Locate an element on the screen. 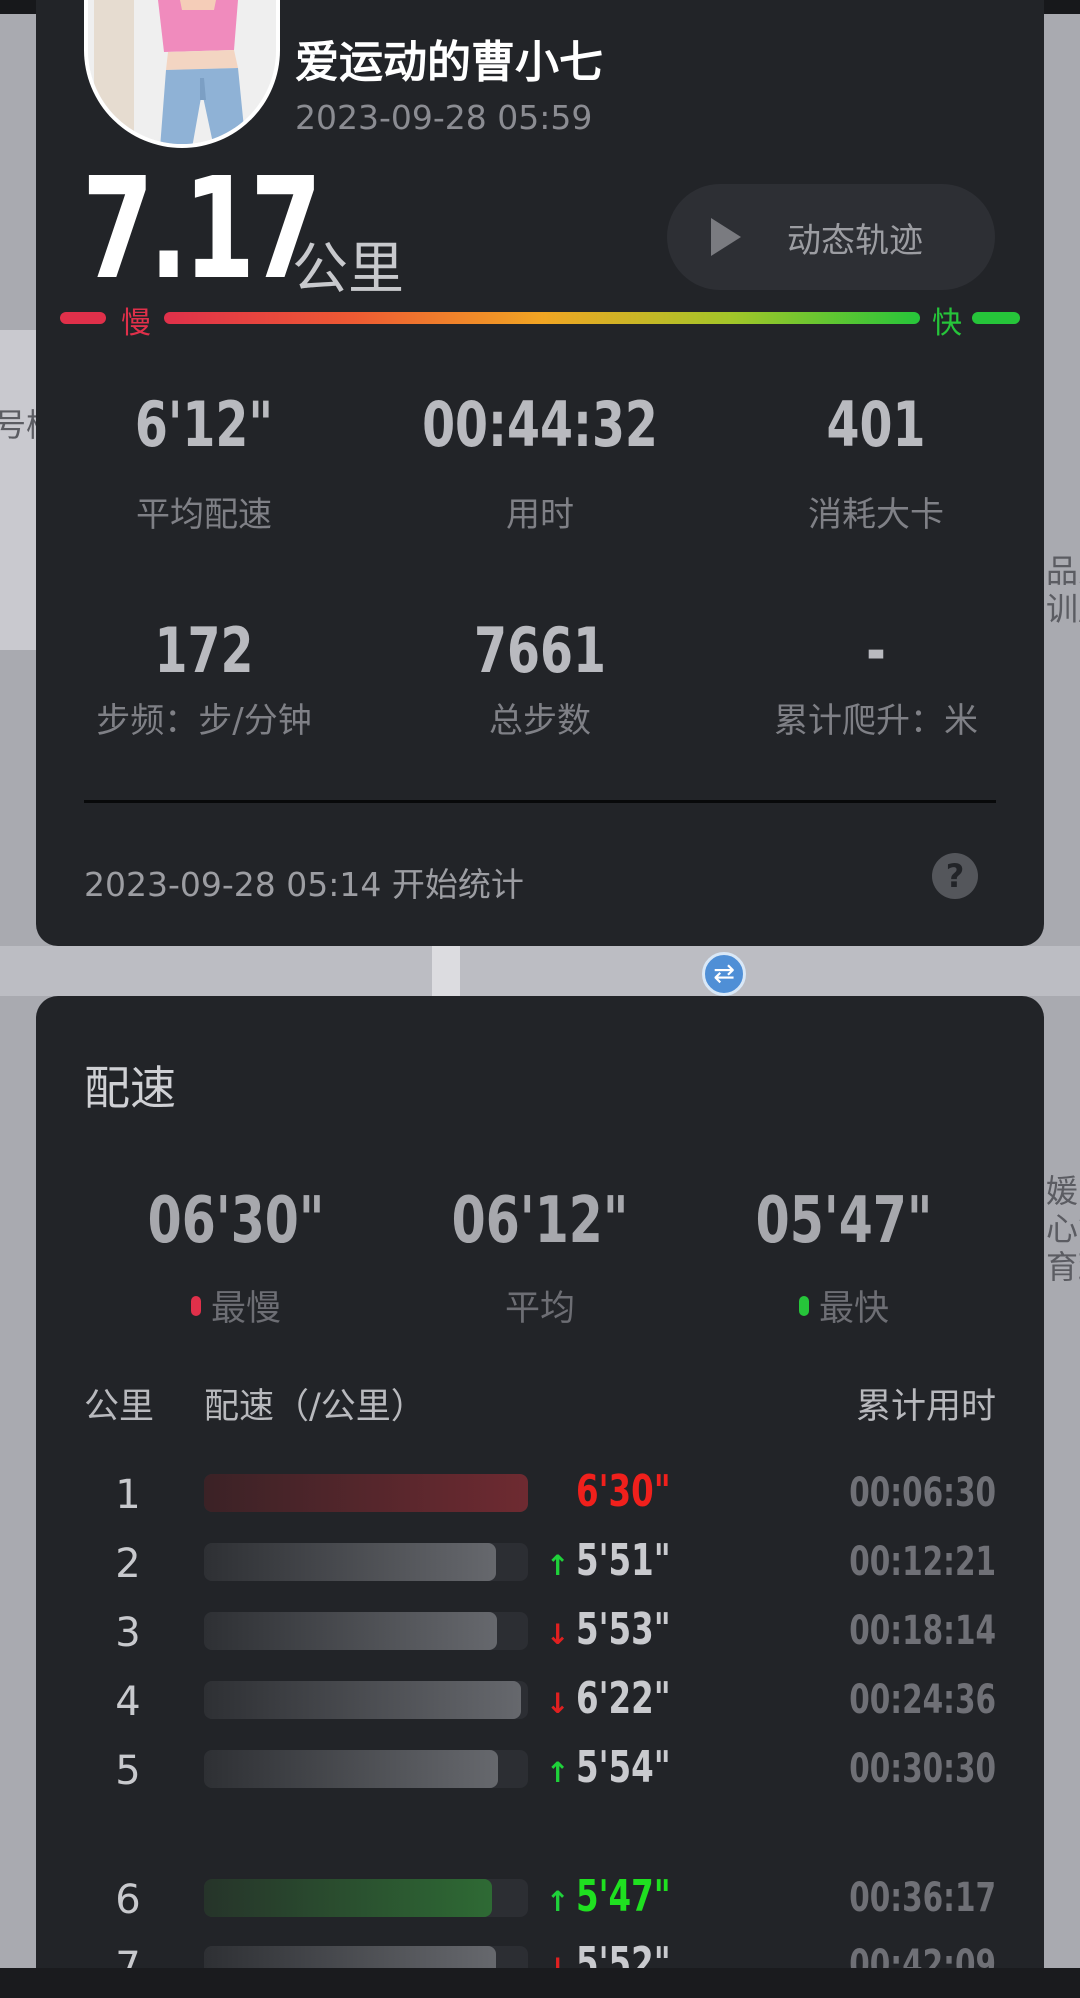  legend-gradient is located at coordinates (542, 318).